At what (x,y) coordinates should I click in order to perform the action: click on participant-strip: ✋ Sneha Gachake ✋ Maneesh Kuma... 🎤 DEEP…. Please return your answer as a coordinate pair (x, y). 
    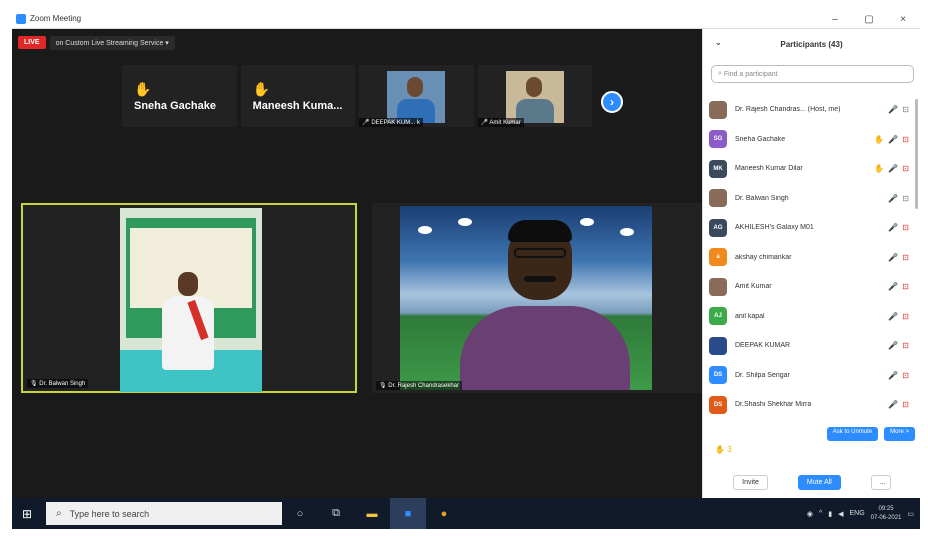
    Looking at the image, I should click on (357, 96).